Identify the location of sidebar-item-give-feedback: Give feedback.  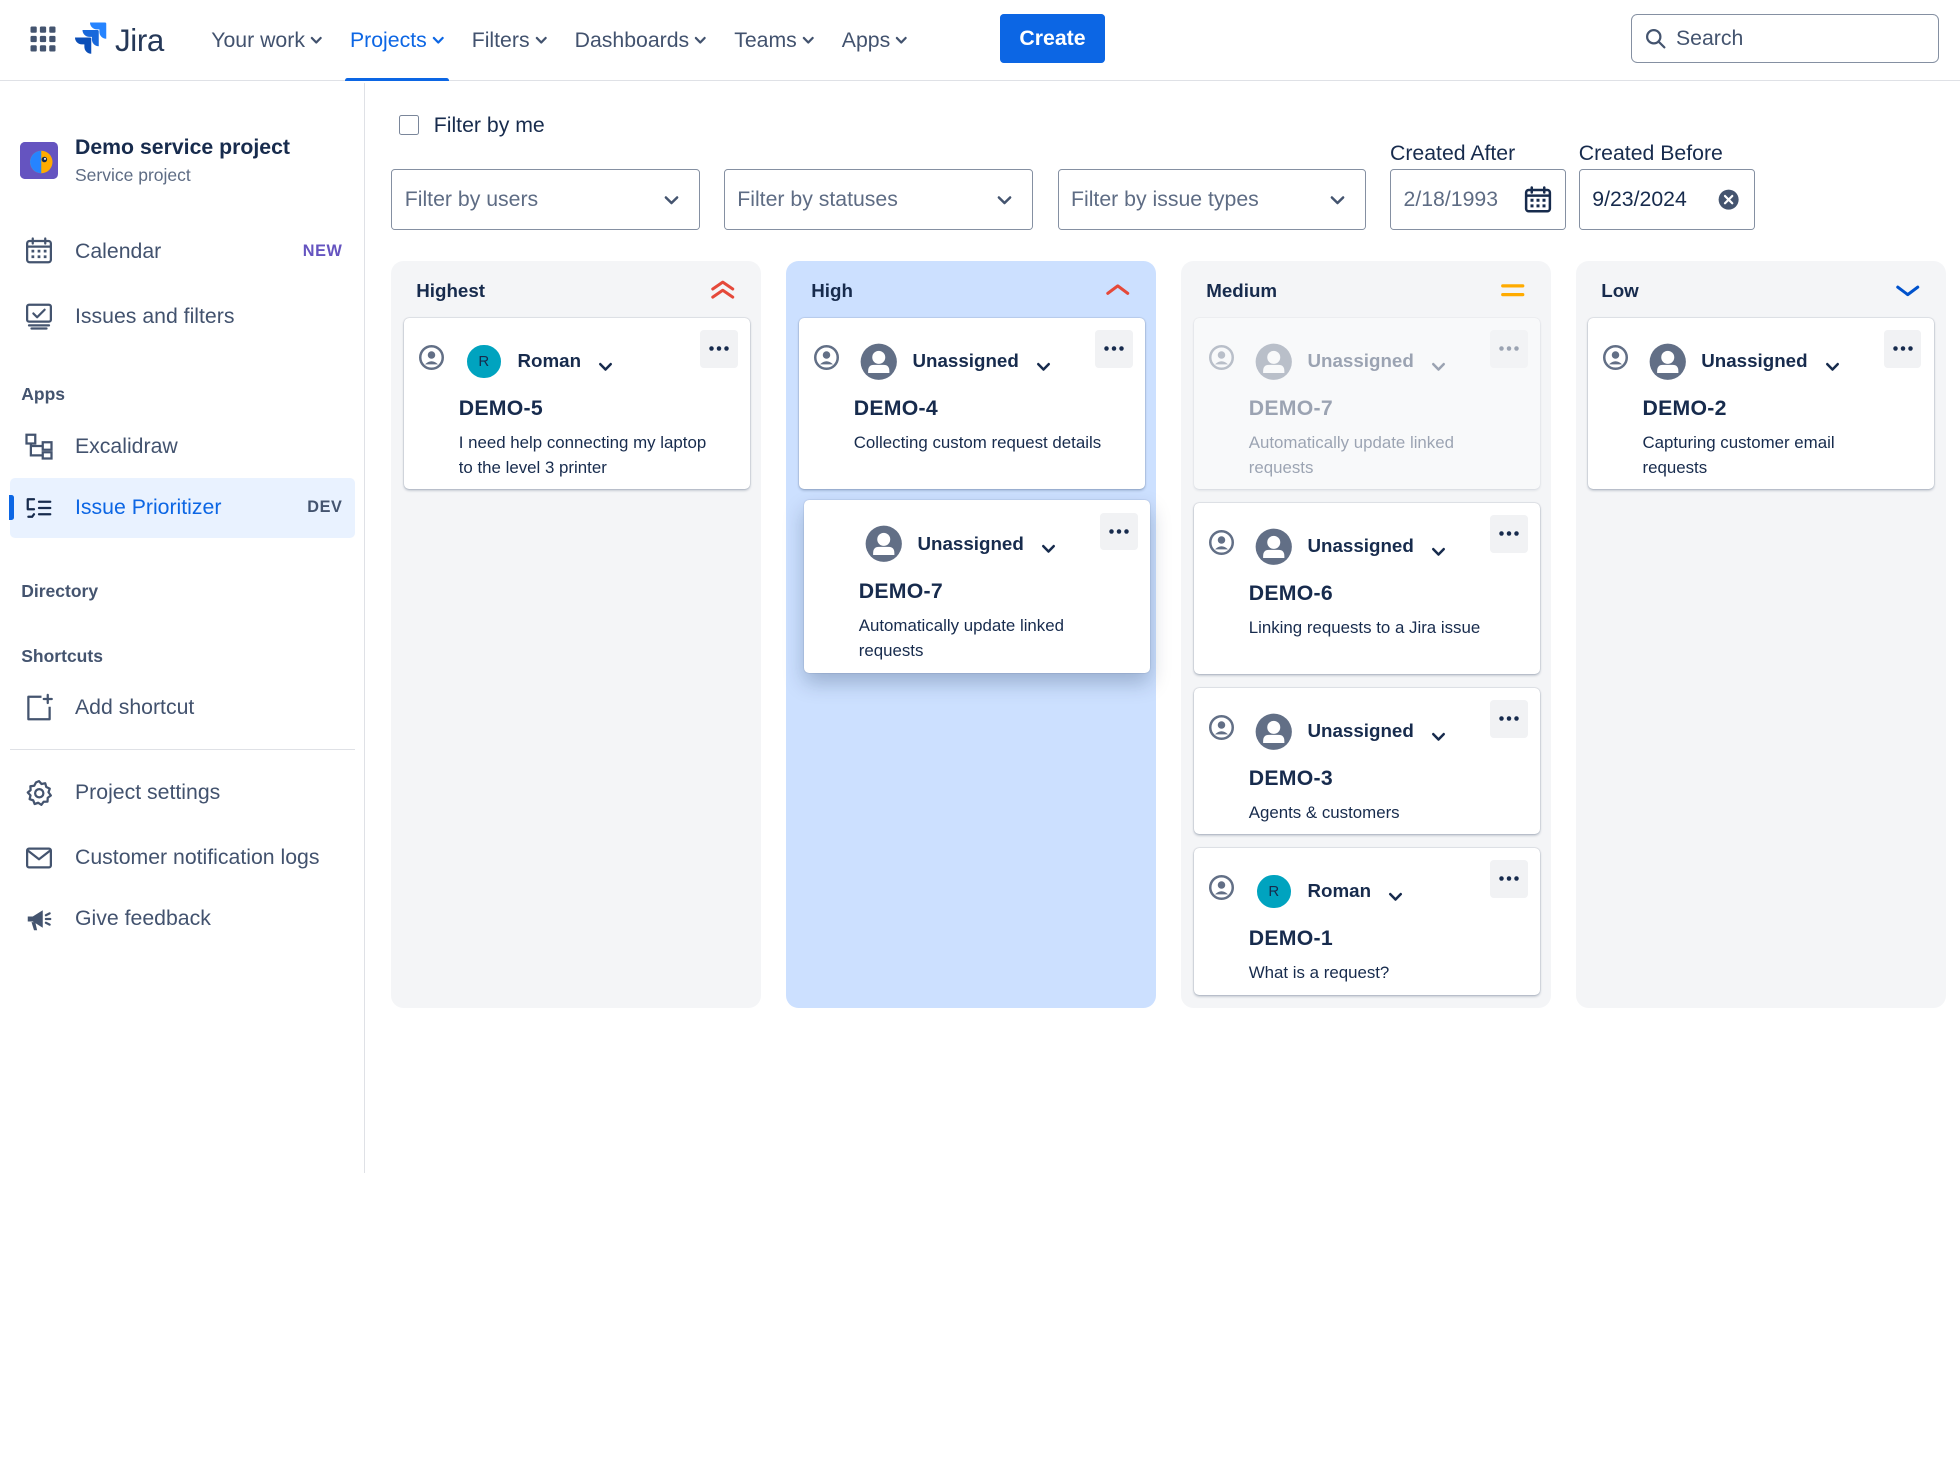
(182, 919).